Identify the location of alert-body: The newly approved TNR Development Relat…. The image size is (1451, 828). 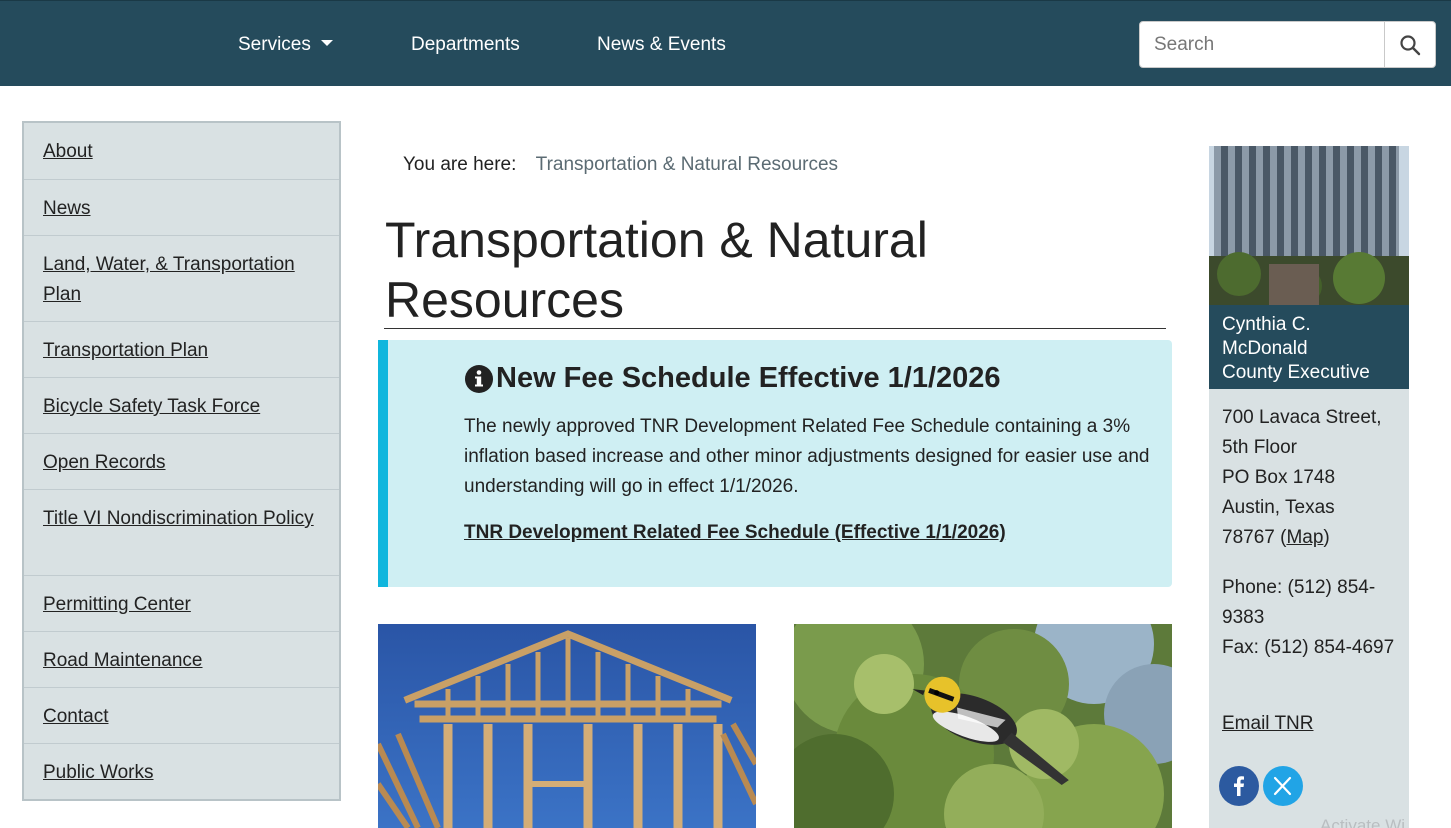
(807, 456).